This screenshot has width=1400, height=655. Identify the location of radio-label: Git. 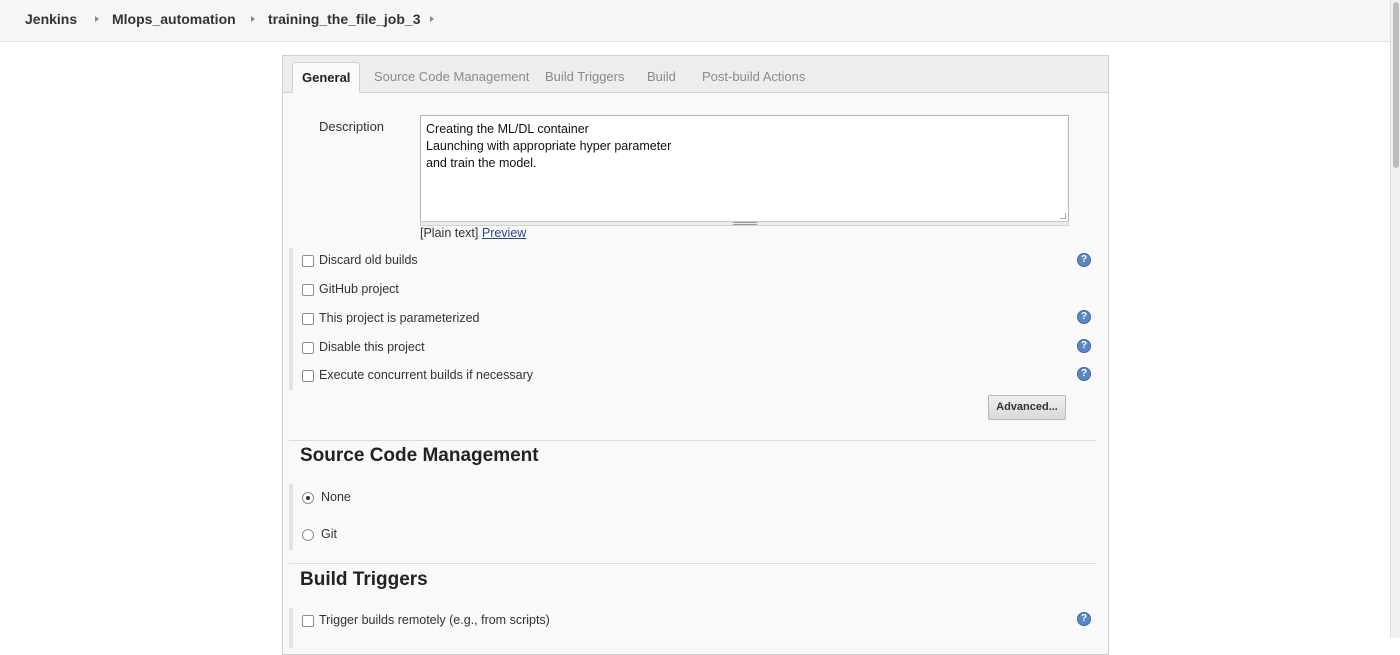
(329, 534).